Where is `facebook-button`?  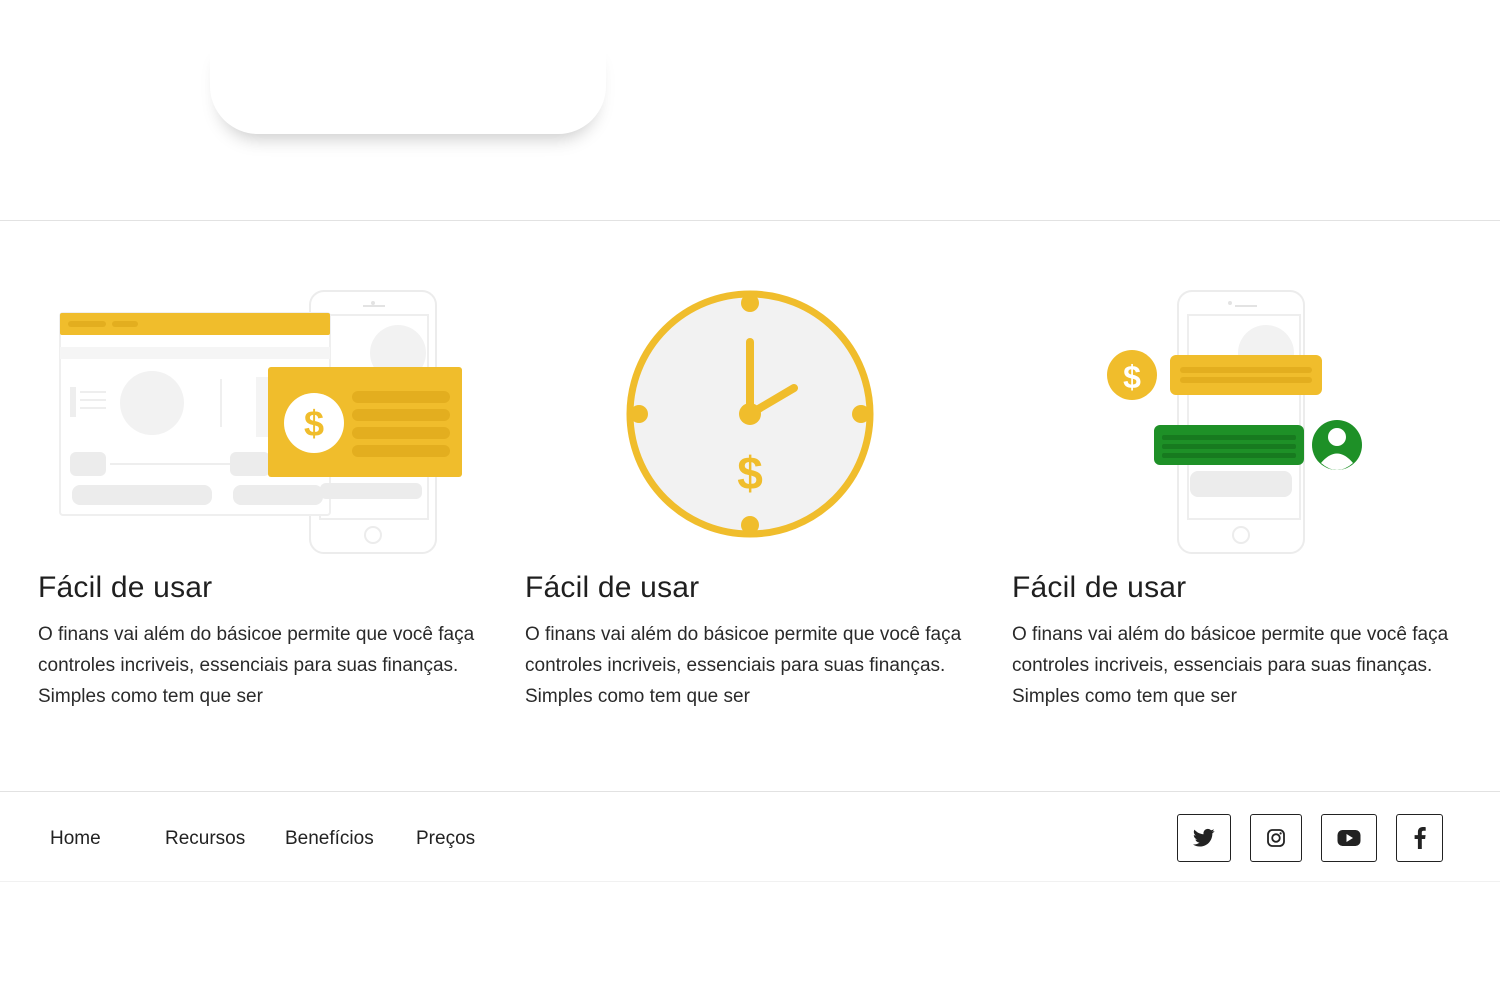 facebook-button is located at coordinates (1419, 838).